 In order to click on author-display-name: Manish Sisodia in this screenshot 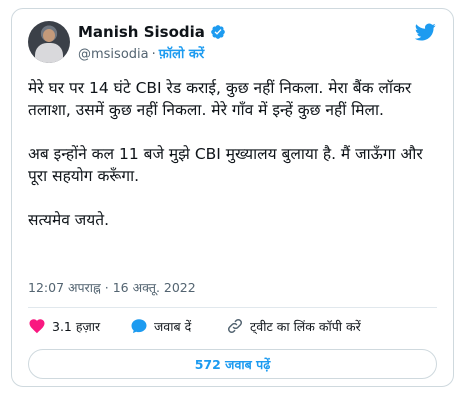, I will do `click(141, 32)`.